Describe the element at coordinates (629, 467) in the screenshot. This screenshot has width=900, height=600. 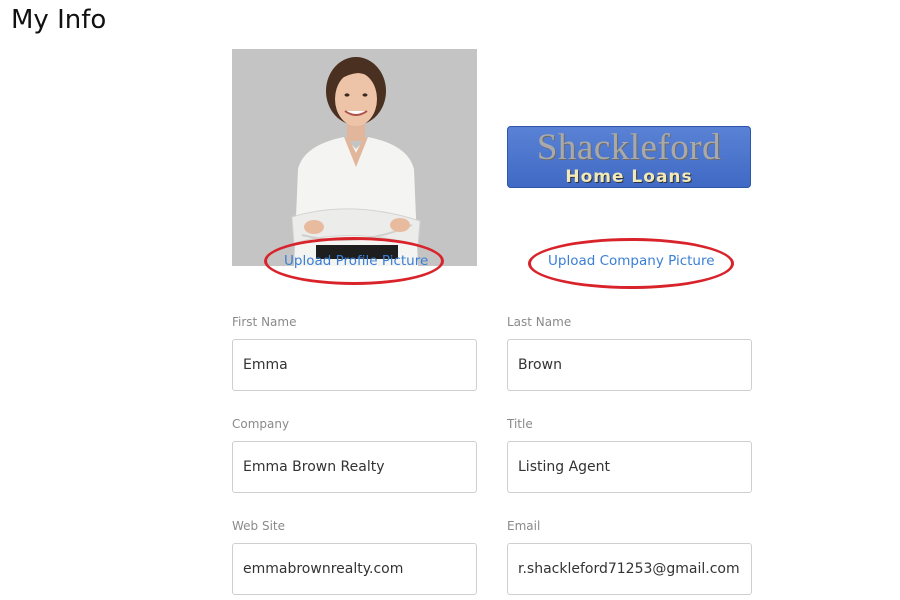
I see `title-field` at that location.